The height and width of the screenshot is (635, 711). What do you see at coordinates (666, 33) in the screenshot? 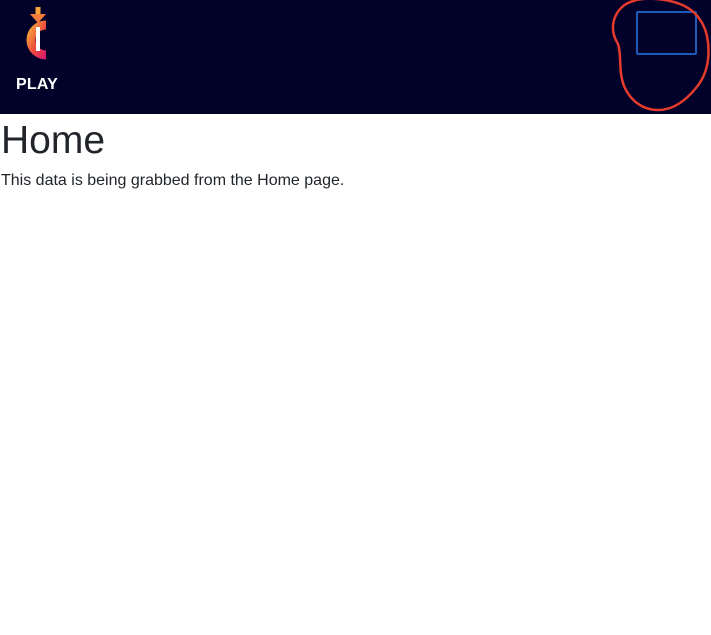
I see `navbar-toggler-button` at bounding box center [666, 33].